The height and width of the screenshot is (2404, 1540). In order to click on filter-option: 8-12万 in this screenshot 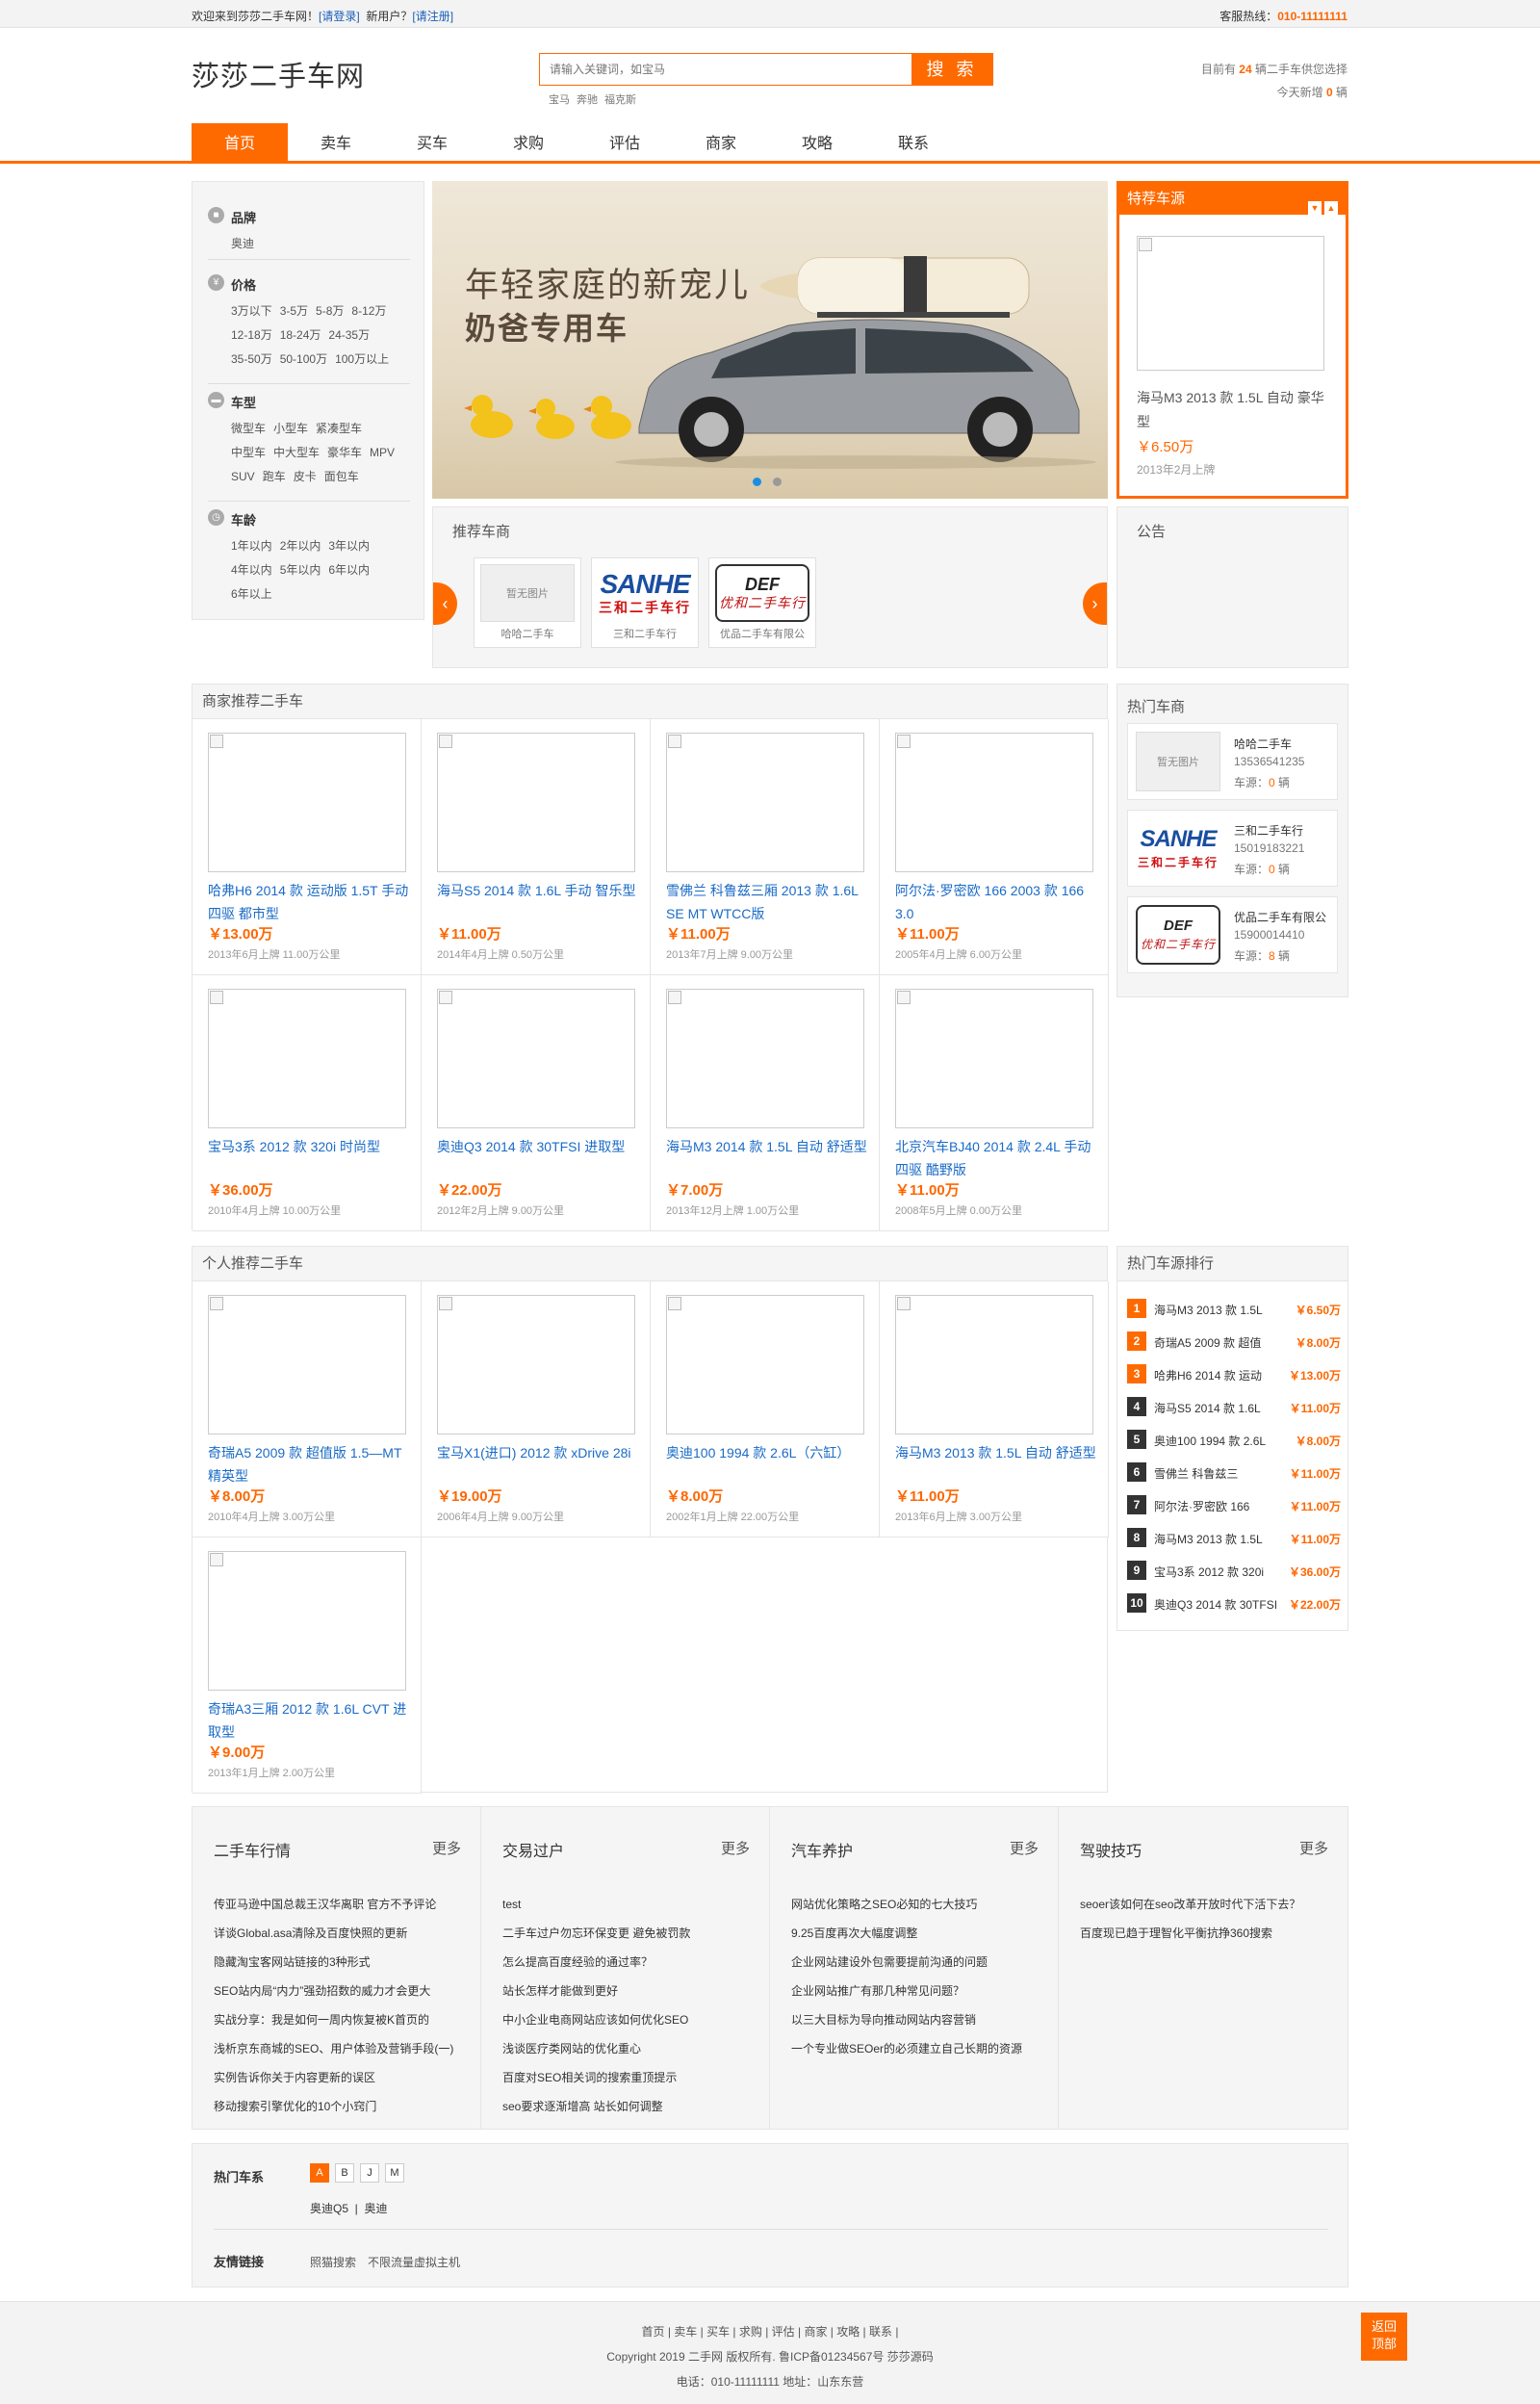, I will do `click(368, 311)`.